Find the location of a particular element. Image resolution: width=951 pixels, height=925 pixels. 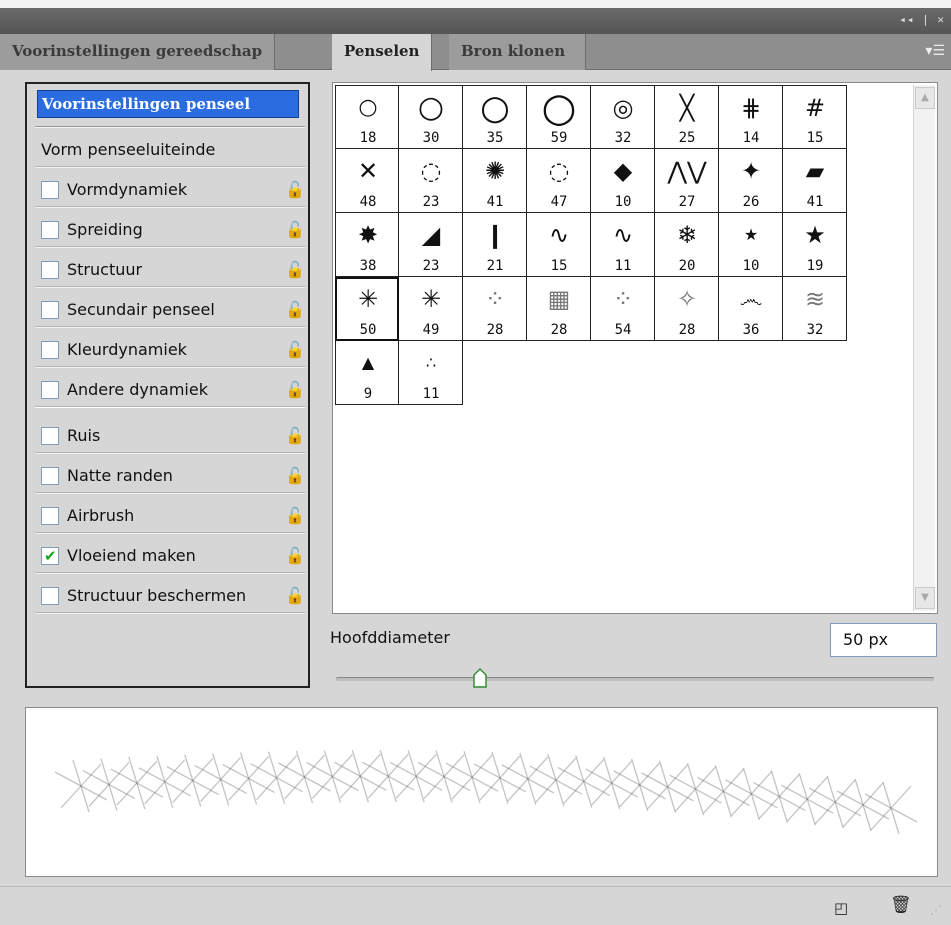

brush-preset-cell: ○ 30 is located at coordinates (431, 117).